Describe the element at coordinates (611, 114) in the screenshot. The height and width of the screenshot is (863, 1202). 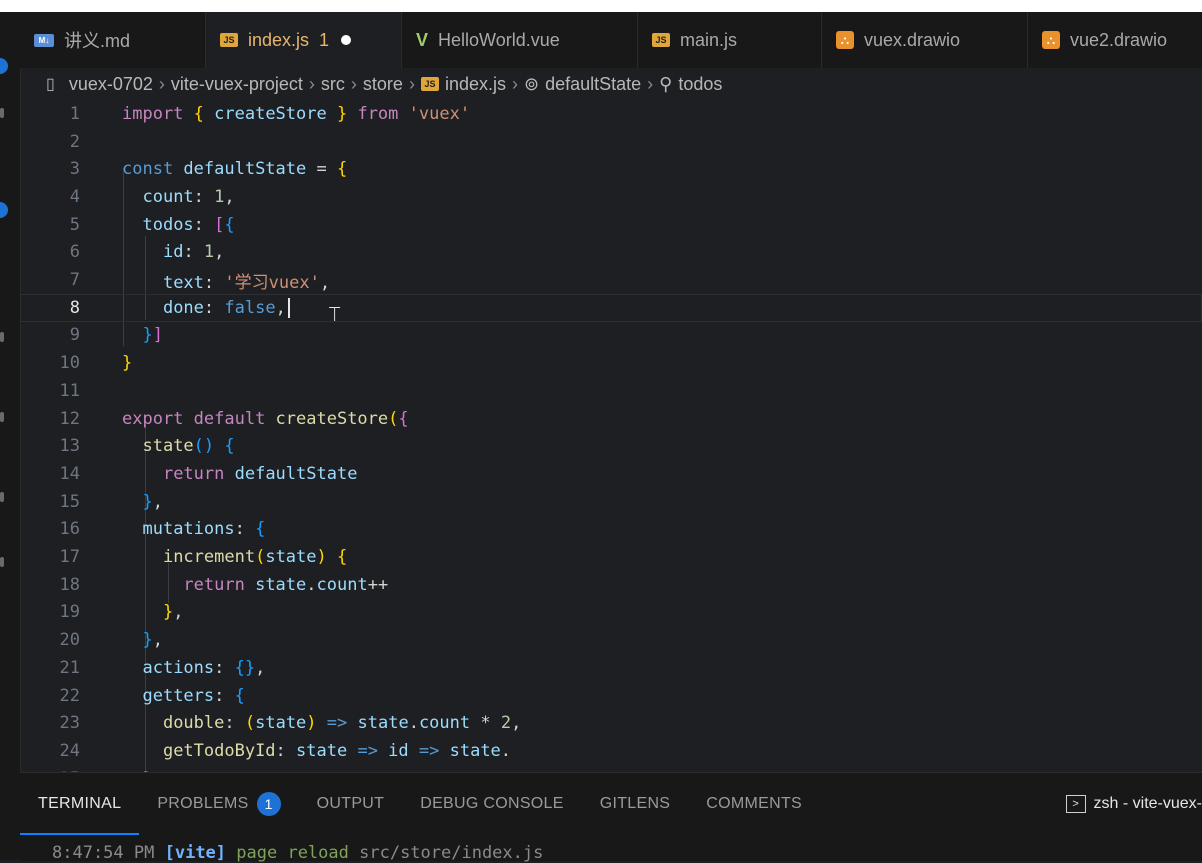
I see `code-line: 1 import { createStore } from 'vuex'` at that location.